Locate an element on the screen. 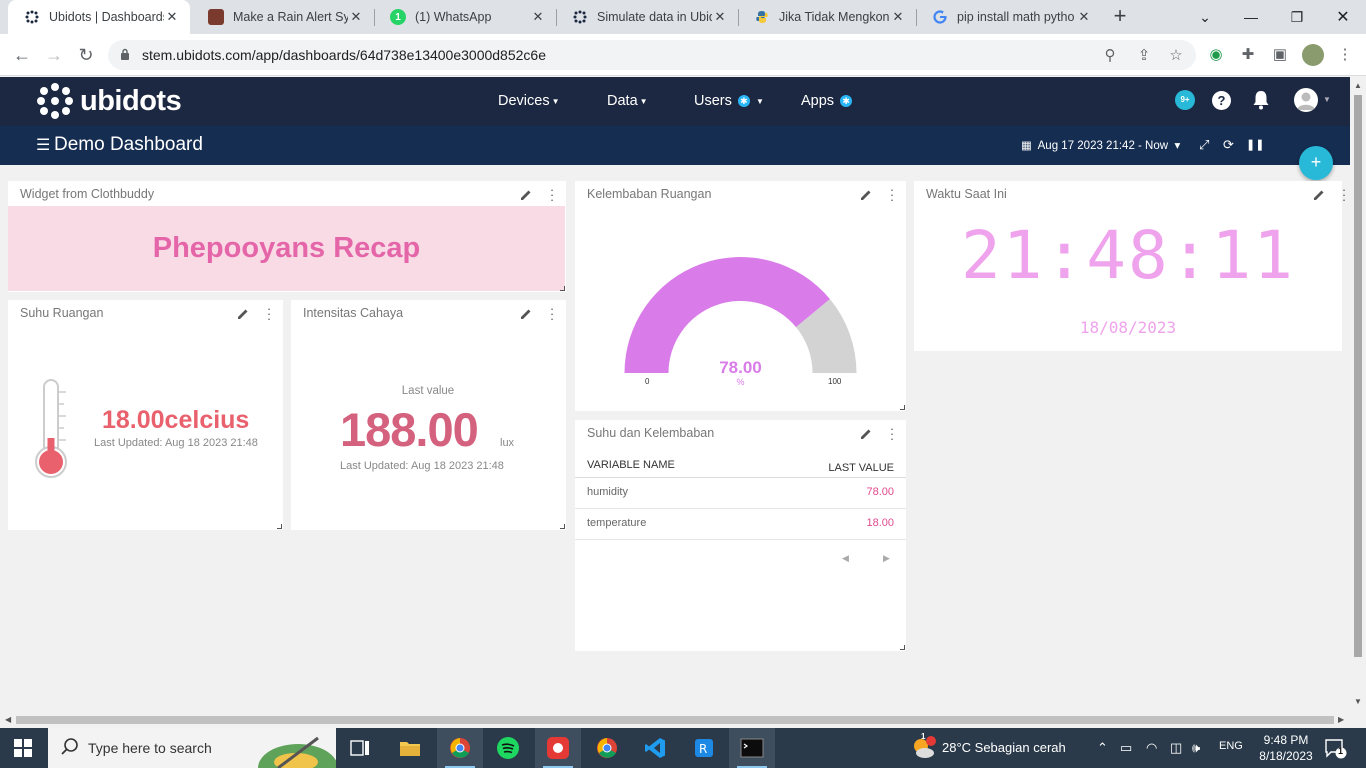 The width and height of the screenshot is (1366, 768). column-header-last-value: LAST VALUE is located at coordinates (861, 468).